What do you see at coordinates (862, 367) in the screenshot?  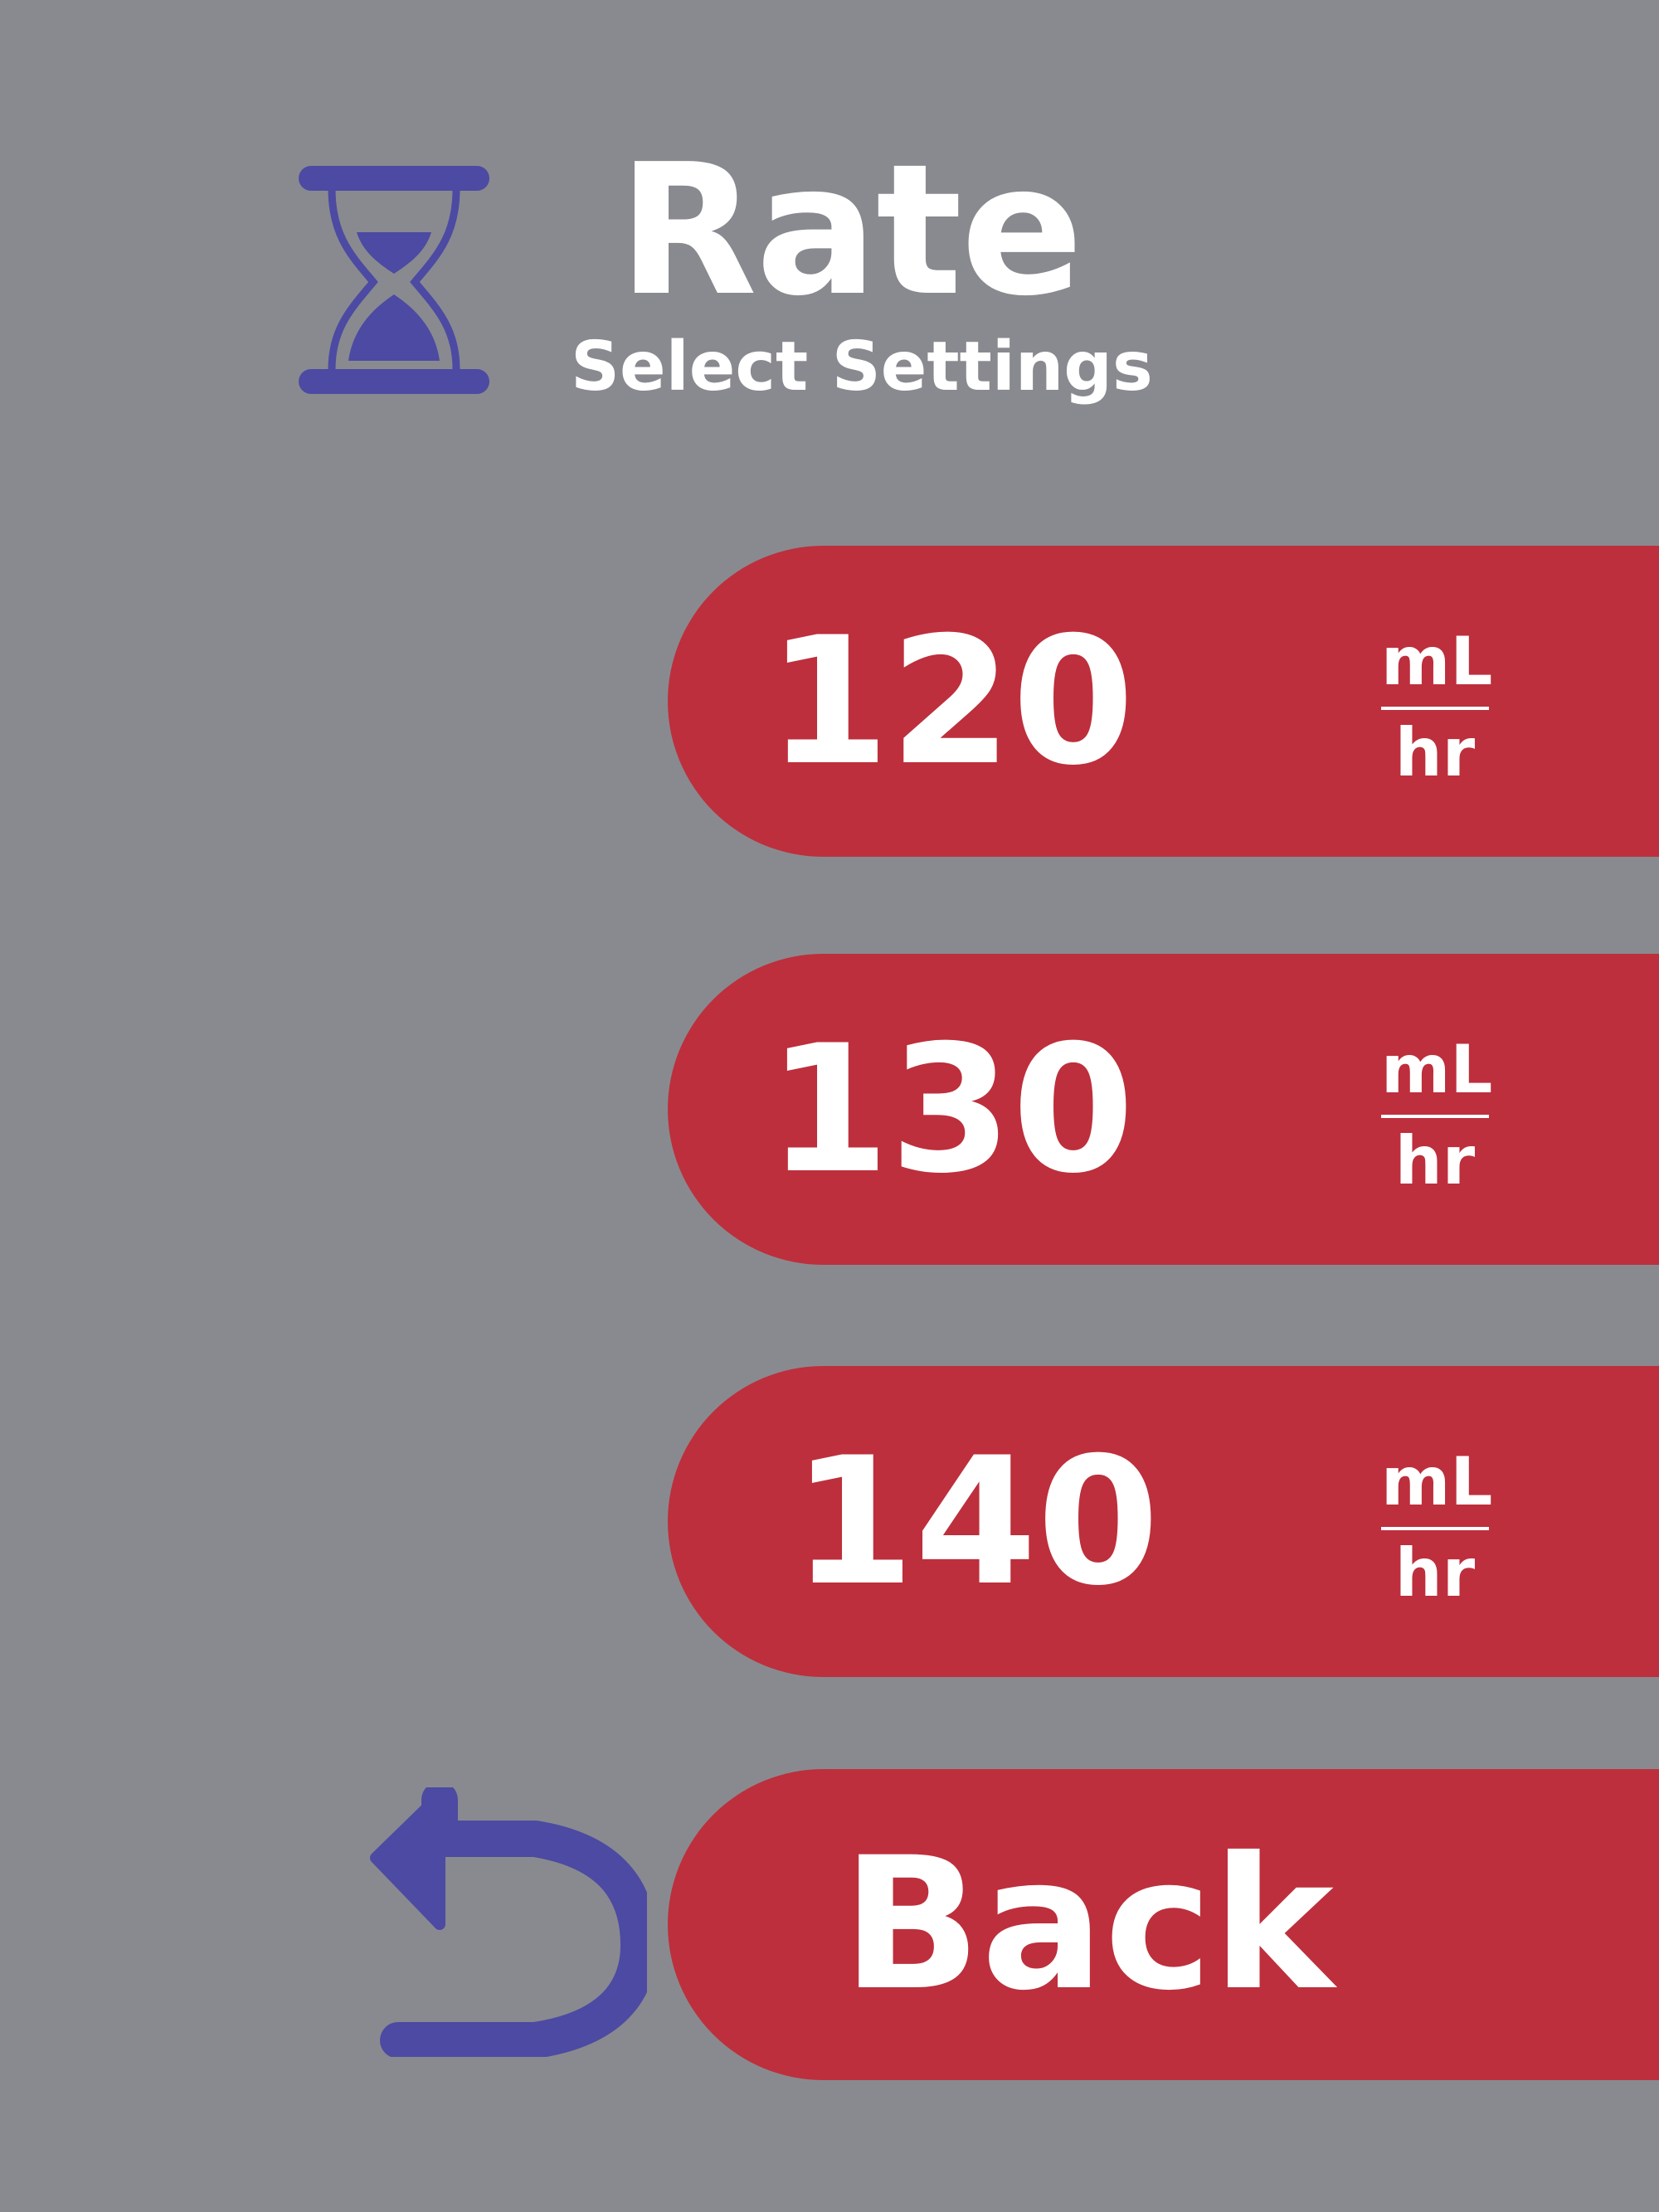 I see `page-subtitle: Select Settings` at bounding box center [862, 367].